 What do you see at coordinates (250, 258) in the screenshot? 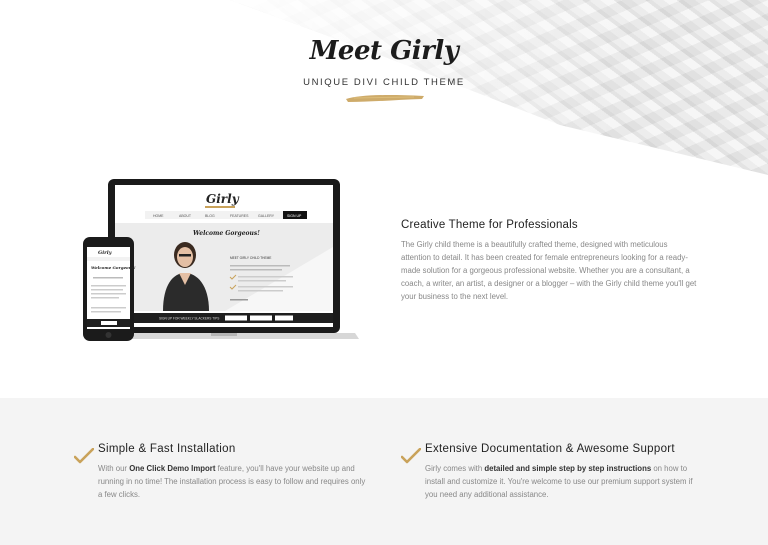
I see `svg-text: MEET GIRLY CHILD THEME` at bounding box center [250, 258].